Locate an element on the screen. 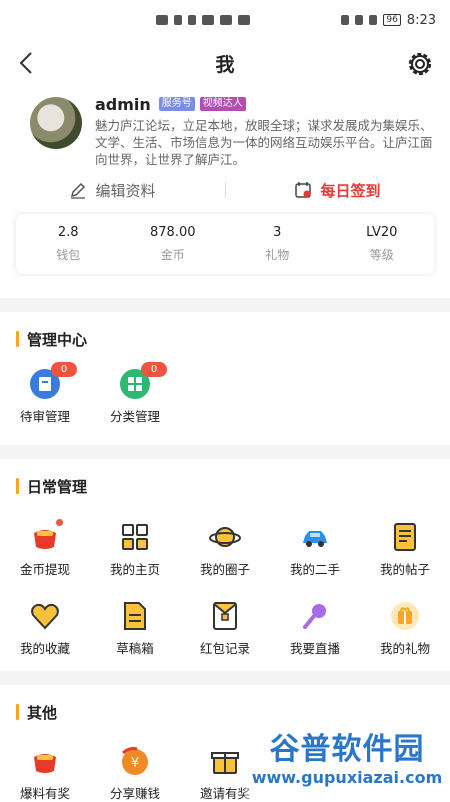 The height and width of the screenshot is (802, 450). go-live-item: 我要直播 is located at coordinates (315, 628).